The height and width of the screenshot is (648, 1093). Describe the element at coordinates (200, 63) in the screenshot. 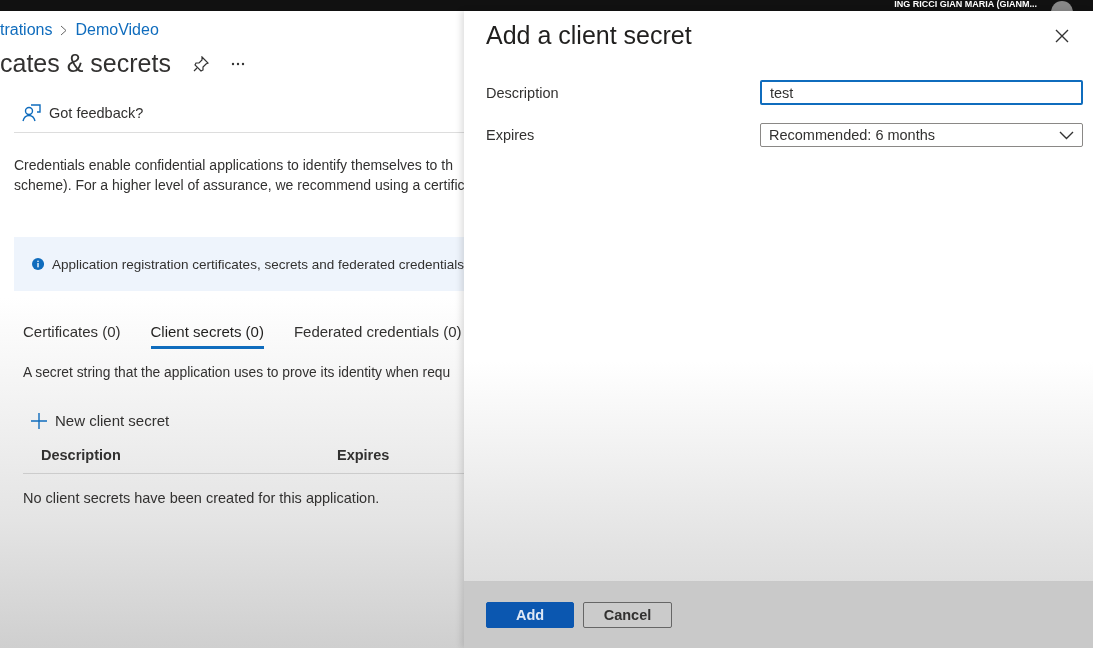

I see `pin-icon` at that location.